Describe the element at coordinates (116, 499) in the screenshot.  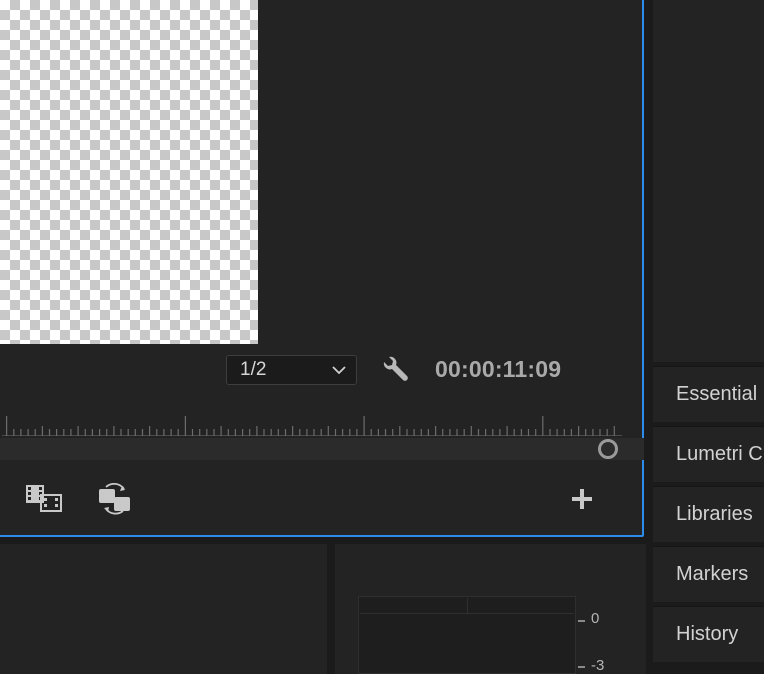
I see `overwrite-clip-icon` at that location.